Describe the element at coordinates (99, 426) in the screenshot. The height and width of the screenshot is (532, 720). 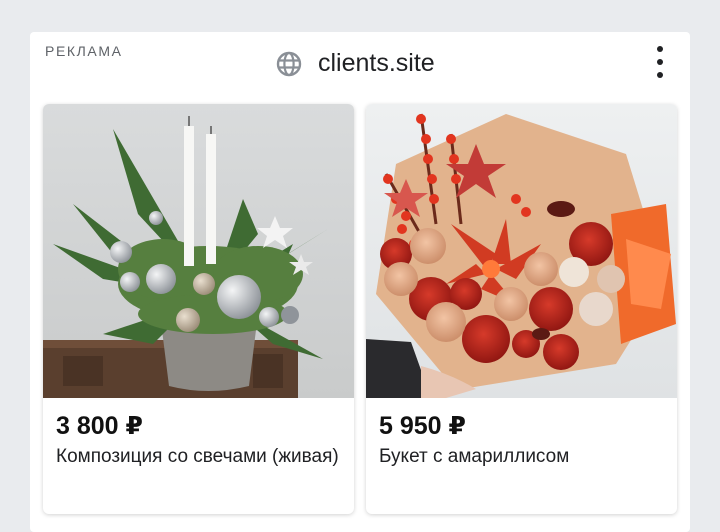
I see `product-price: 3 800 ₽` at that location.